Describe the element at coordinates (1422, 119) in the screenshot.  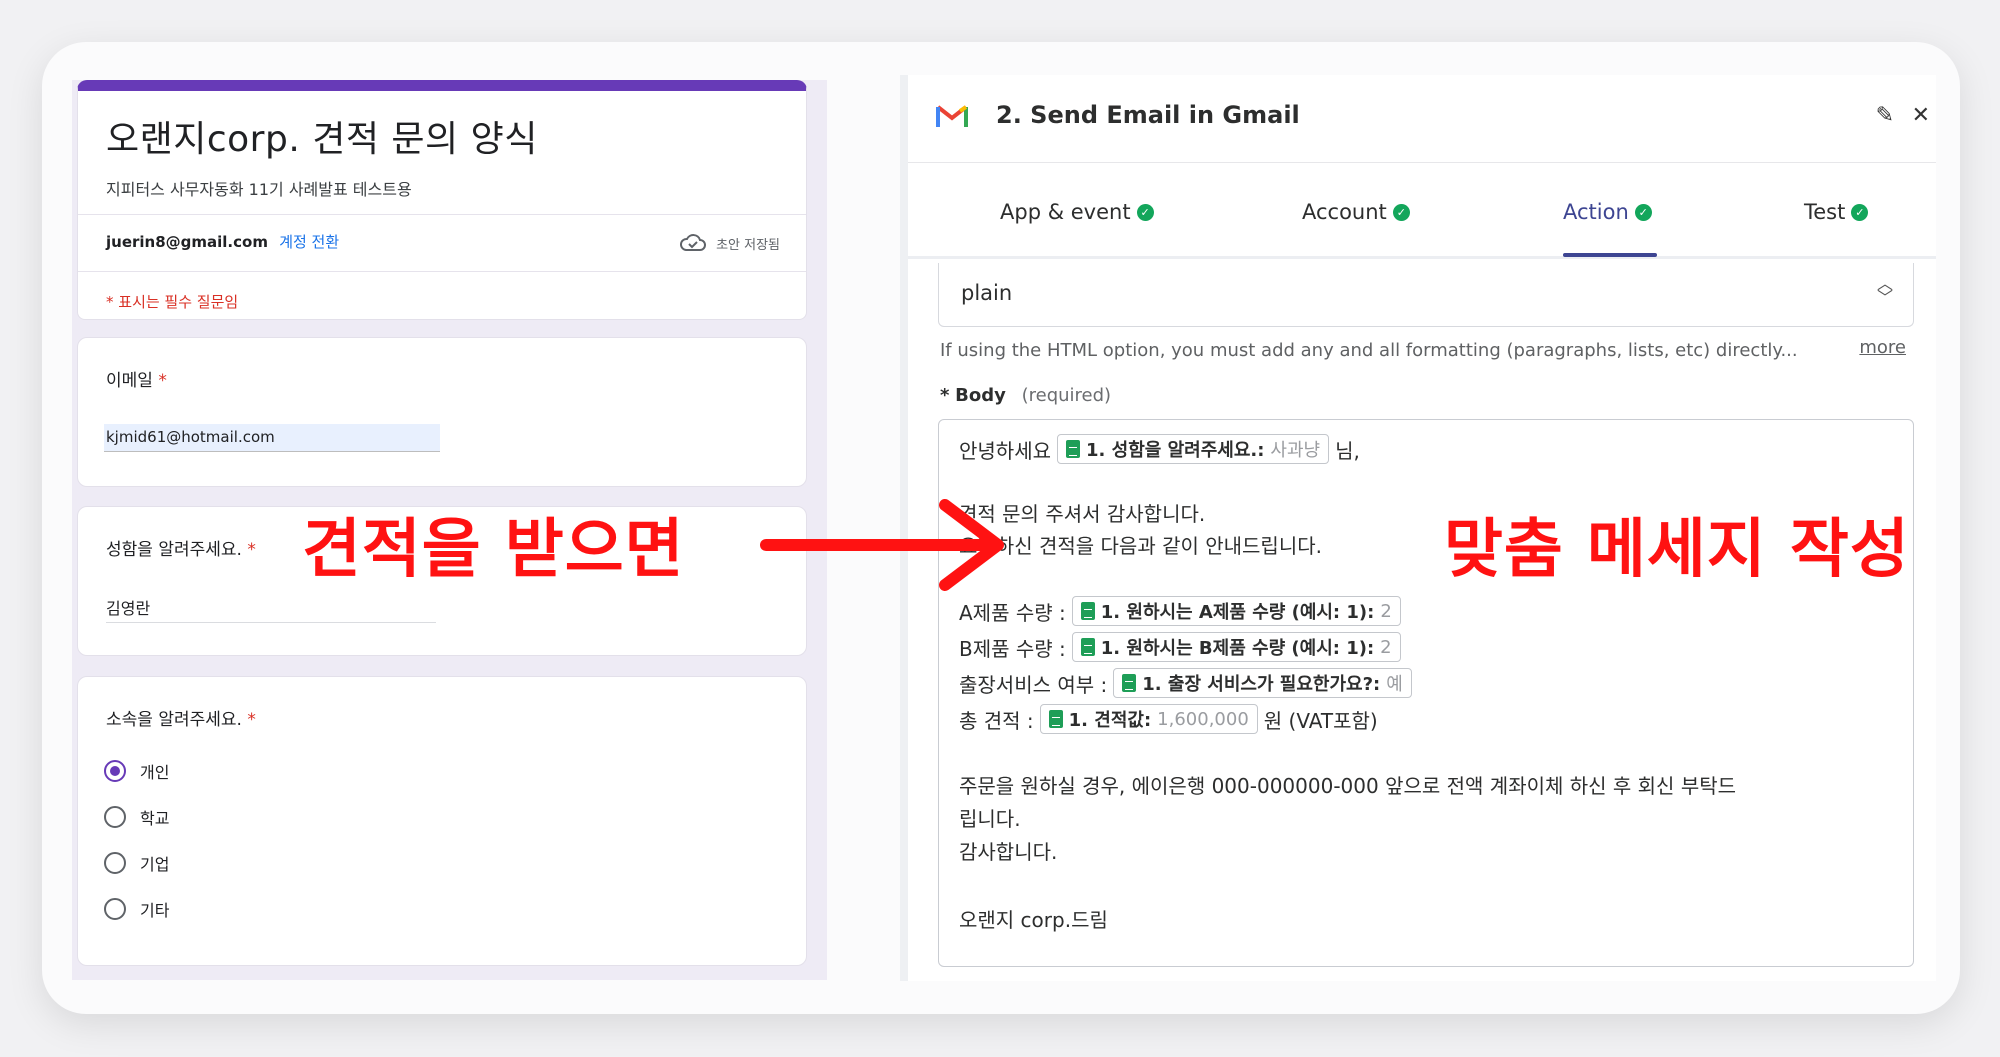
I see `step-header: 2. Send Email in Gmail ✎ ✕` at that location.